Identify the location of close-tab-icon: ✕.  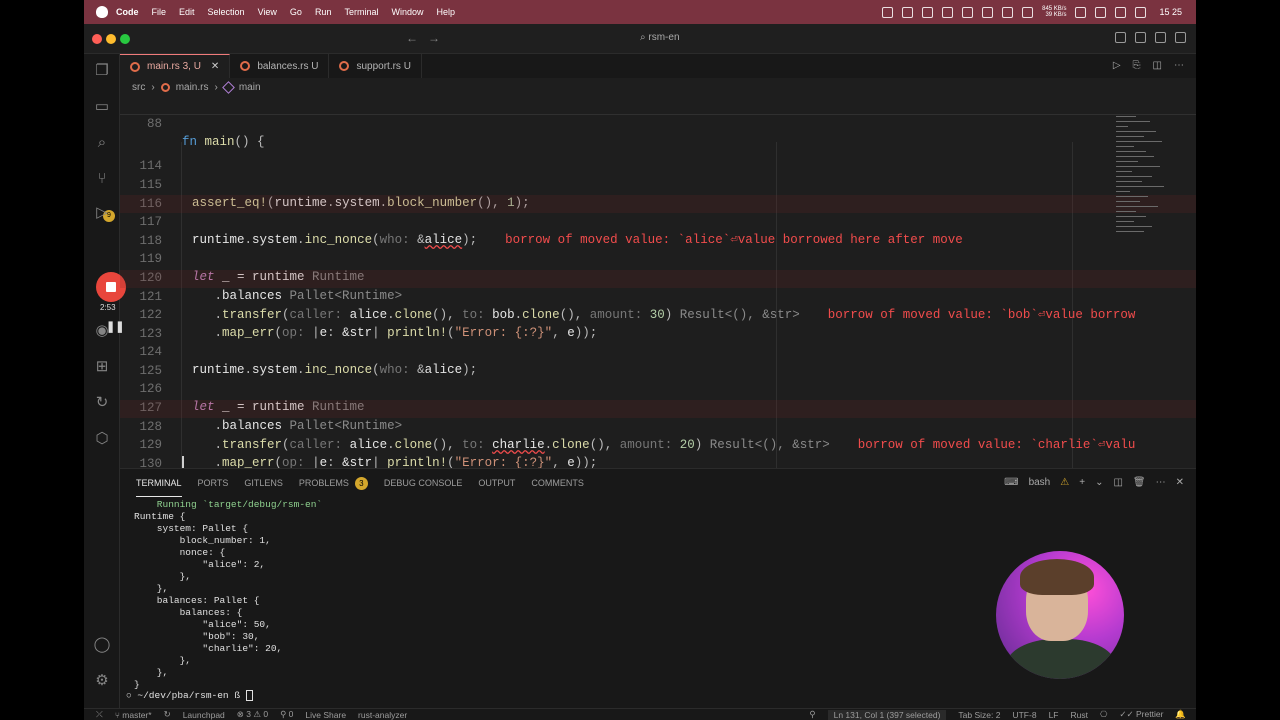
(215, 66).